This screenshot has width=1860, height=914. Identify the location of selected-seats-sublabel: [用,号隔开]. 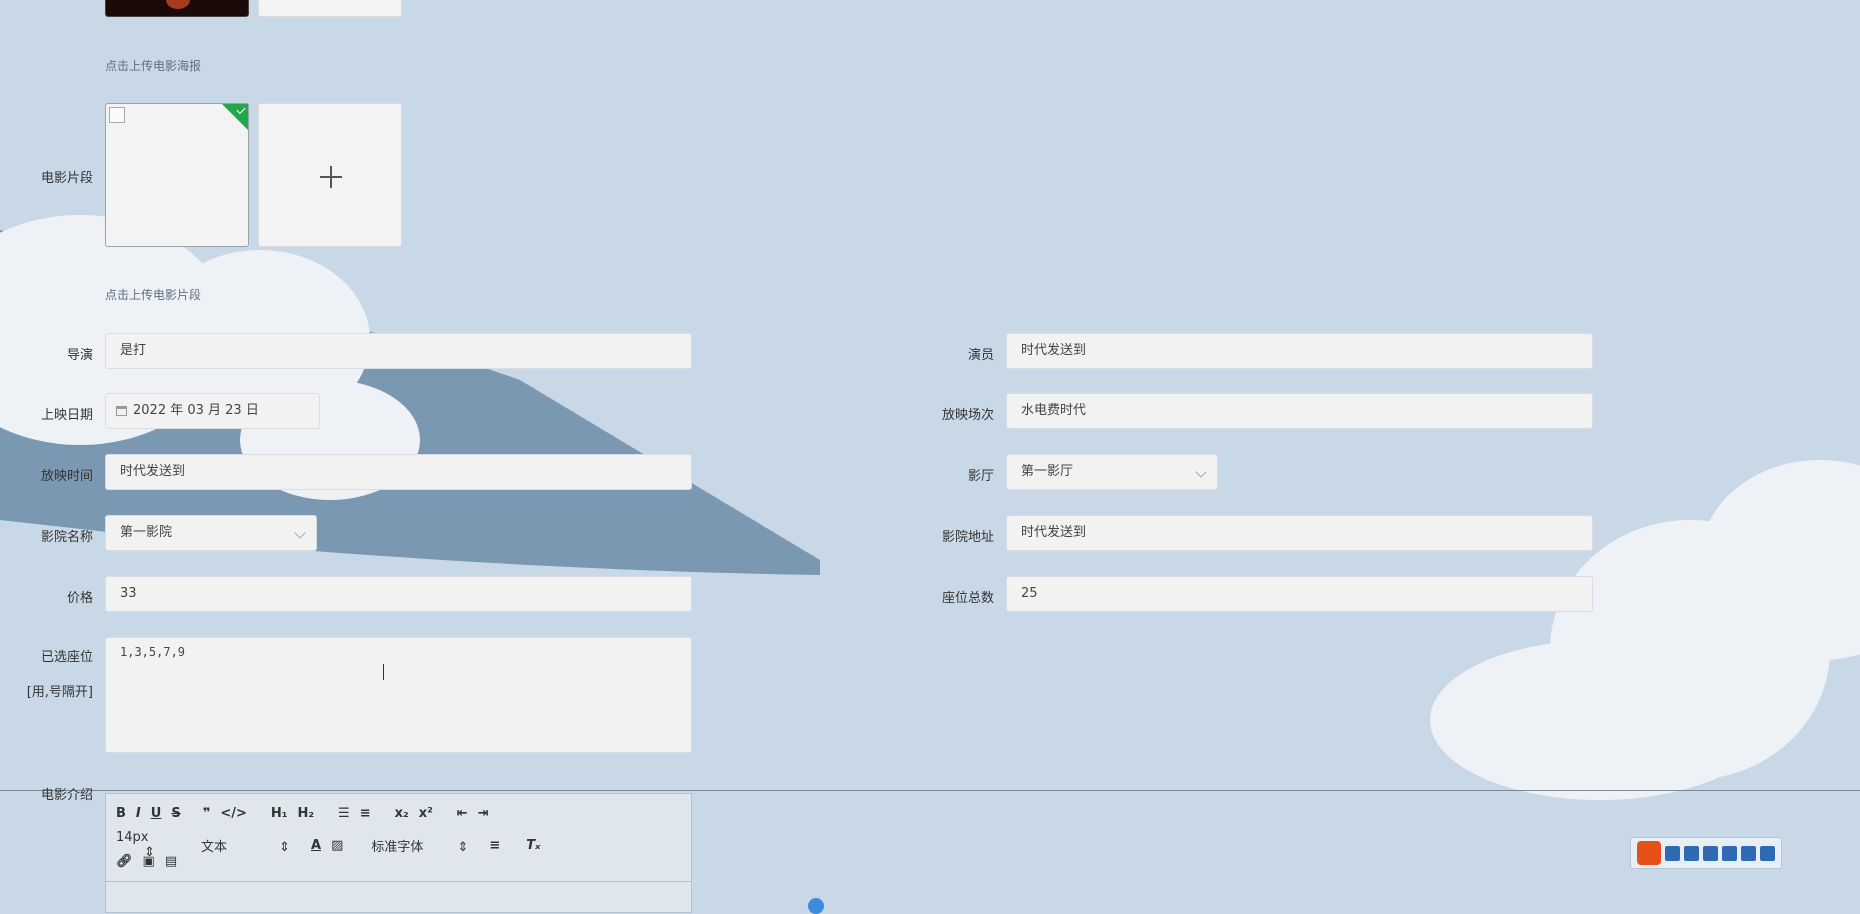
(59, 692).